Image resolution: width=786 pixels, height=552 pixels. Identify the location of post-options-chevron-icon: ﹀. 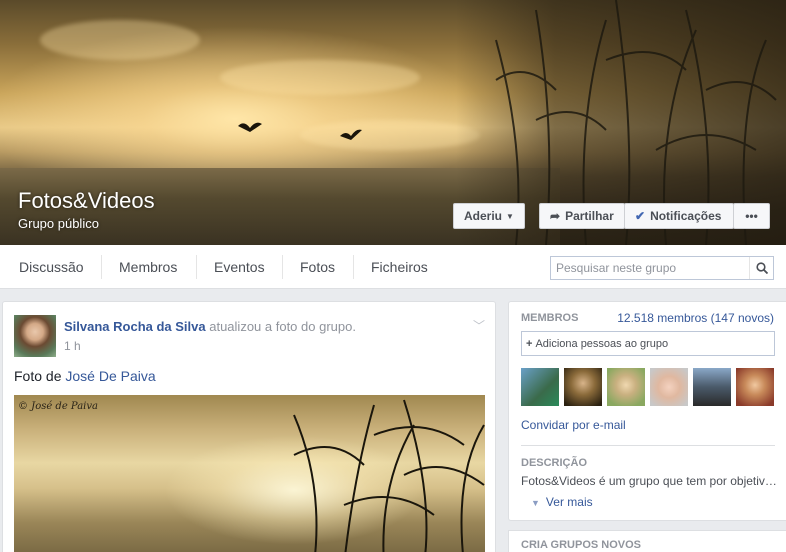
(479, 325).